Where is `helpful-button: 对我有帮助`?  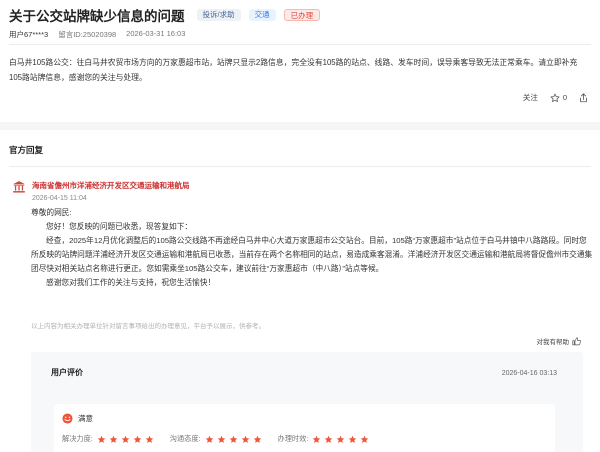 helpful-button: 对我有帮助 is located at coordinates (559, 341).